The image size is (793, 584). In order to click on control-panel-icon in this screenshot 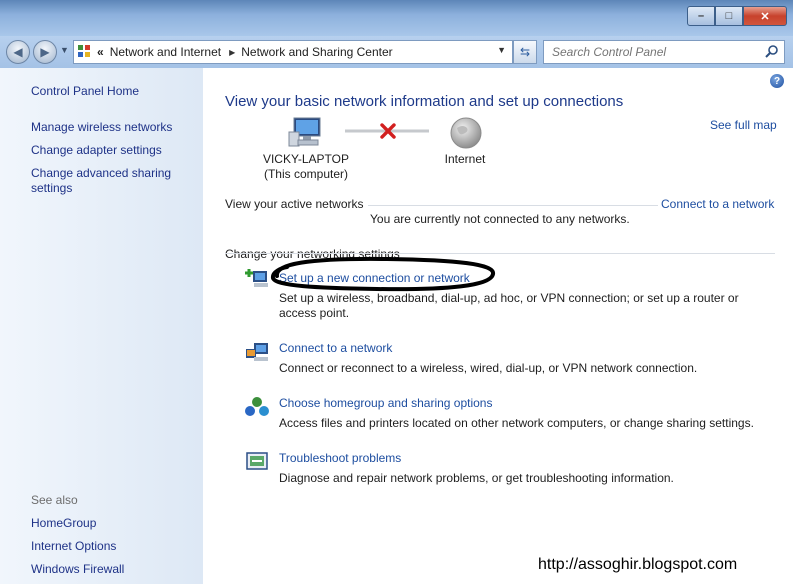, I will do `click(85, 52)`.